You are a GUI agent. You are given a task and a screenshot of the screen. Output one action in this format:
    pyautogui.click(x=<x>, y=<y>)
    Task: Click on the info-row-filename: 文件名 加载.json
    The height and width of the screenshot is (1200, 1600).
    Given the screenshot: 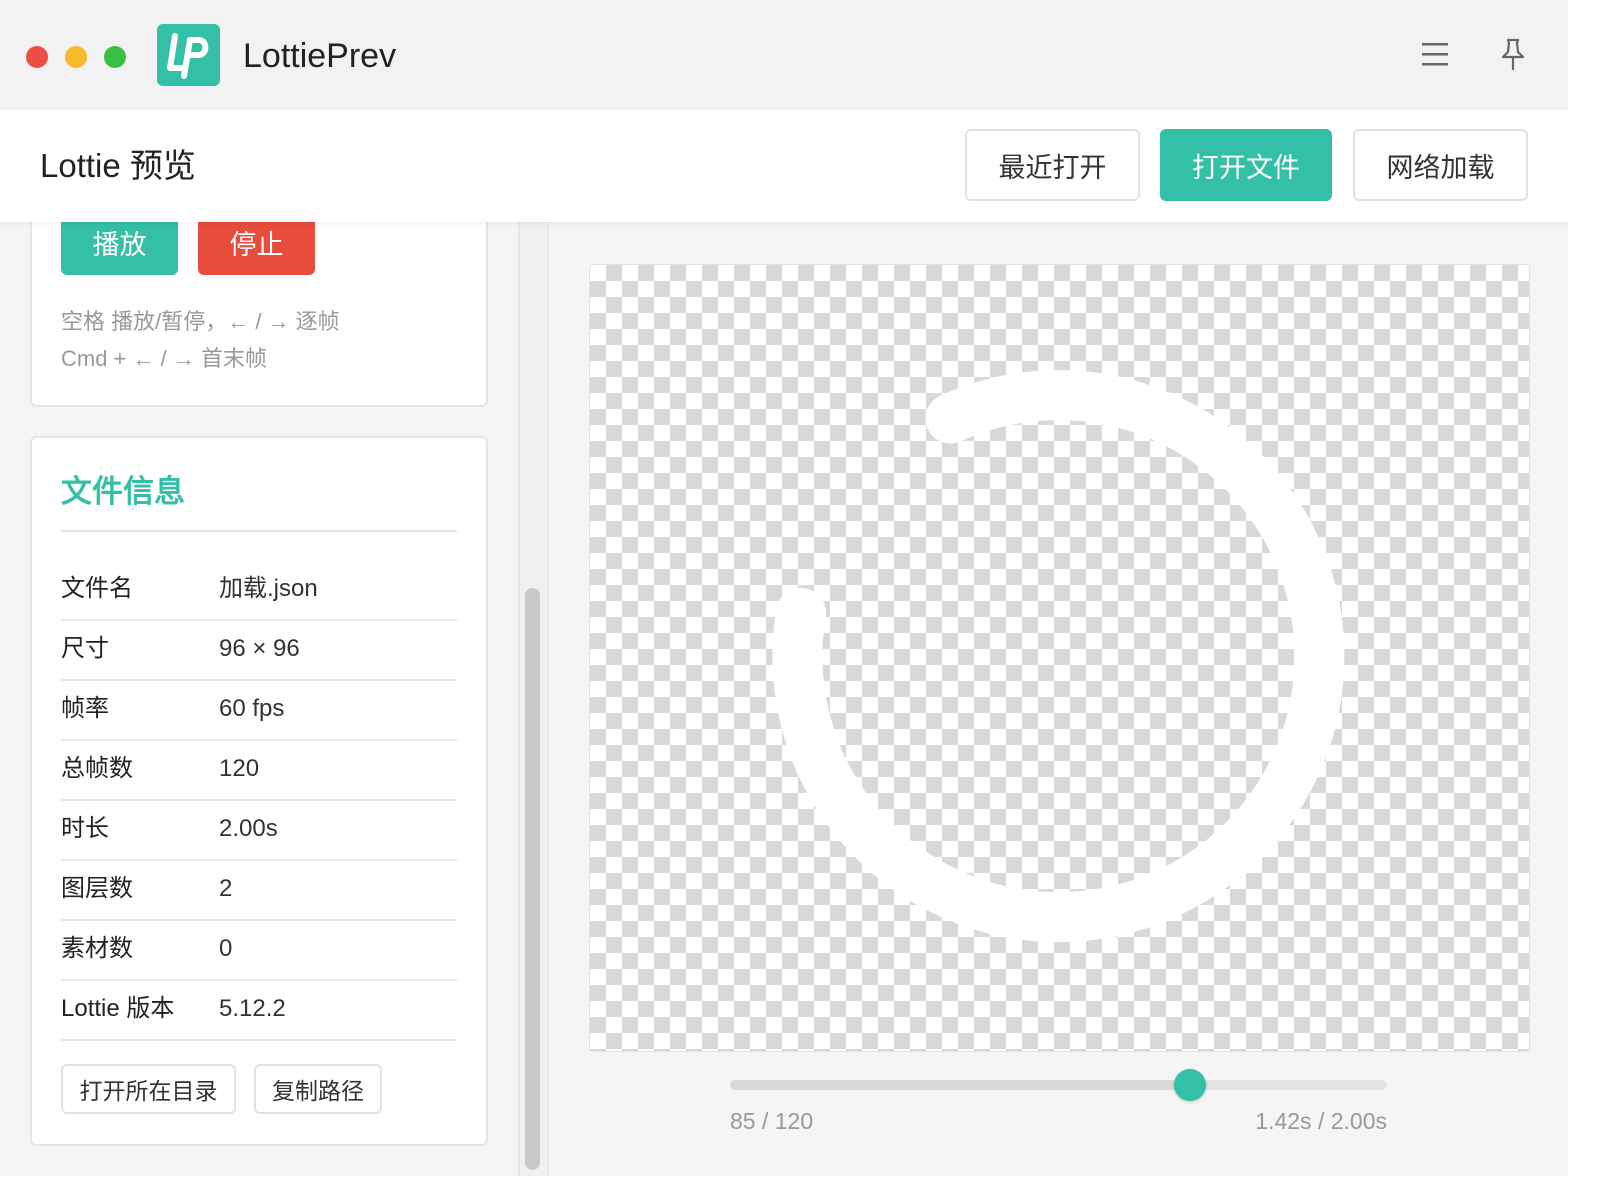 What is the action you would take?
    pyautogui.click(x=259, y=591)
    